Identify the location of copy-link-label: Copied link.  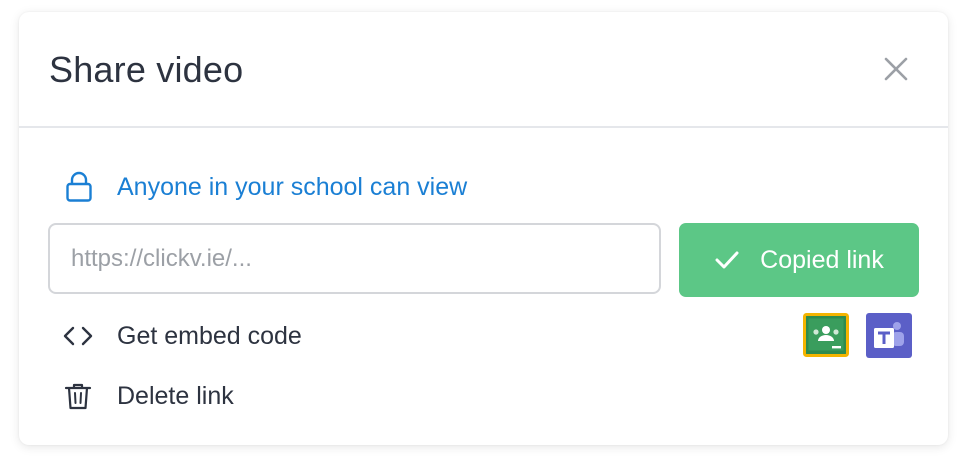
(822, 259).